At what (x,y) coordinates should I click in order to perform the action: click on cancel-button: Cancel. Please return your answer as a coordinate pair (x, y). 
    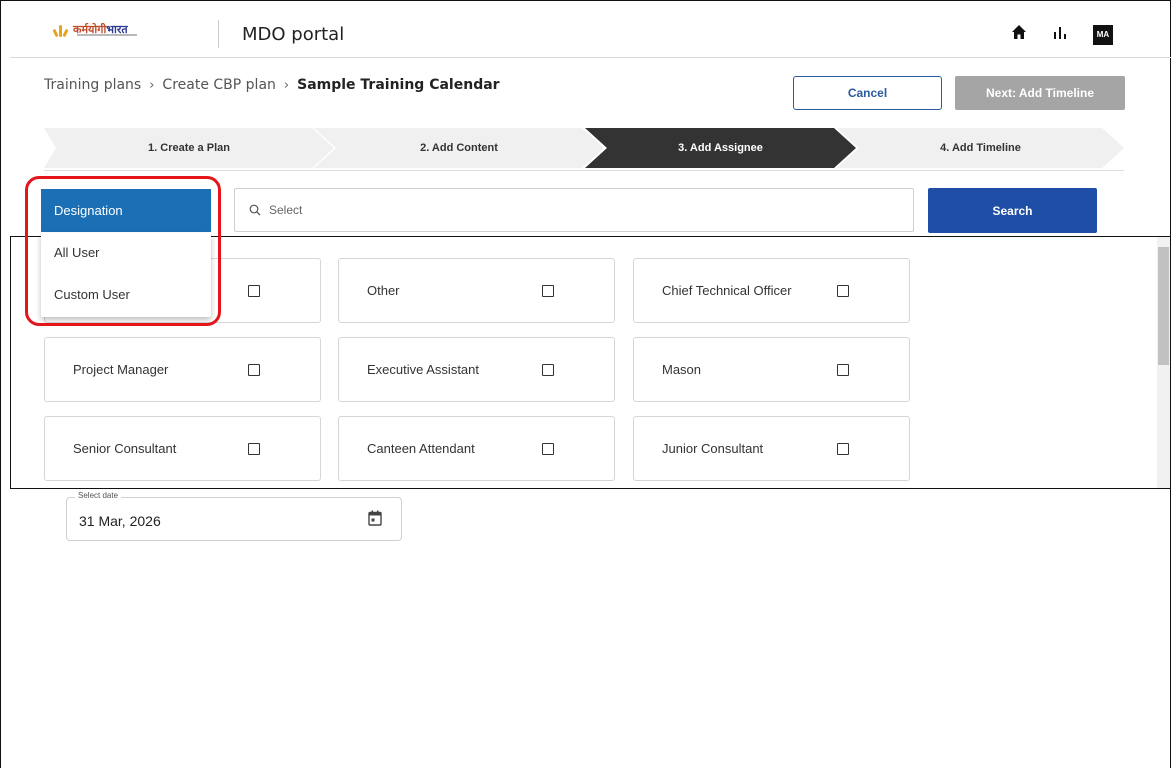
    Looking at the image, I should click on (867, 93).